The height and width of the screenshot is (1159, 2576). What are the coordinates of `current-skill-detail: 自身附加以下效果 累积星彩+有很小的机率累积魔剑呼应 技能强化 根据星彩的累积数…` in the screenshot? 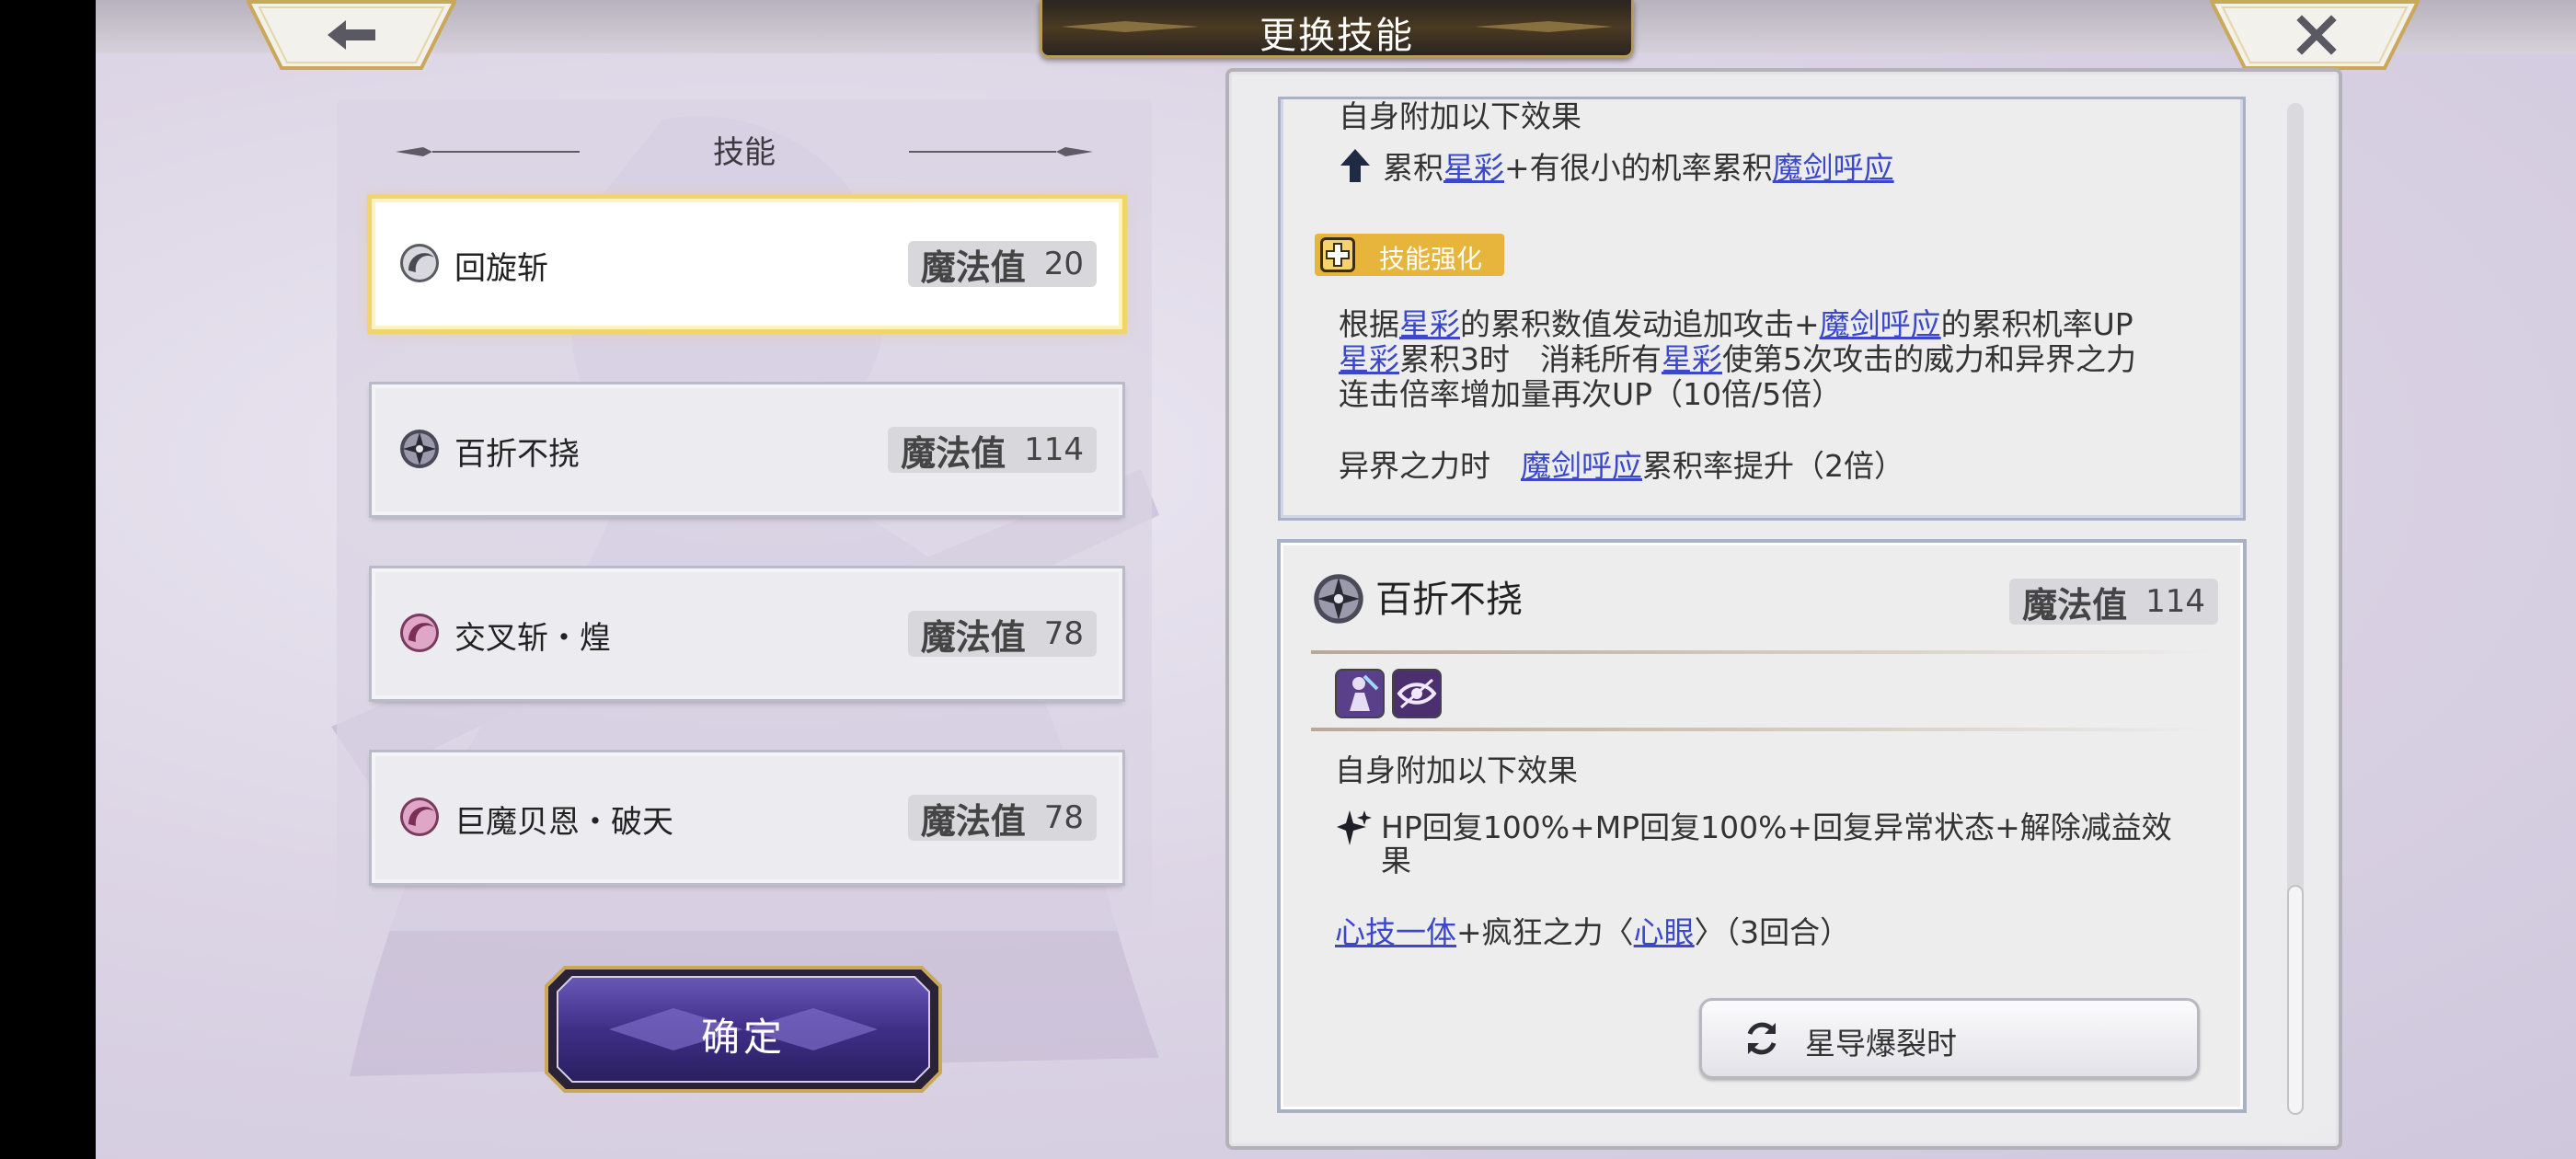 It's located at (1762, 308).